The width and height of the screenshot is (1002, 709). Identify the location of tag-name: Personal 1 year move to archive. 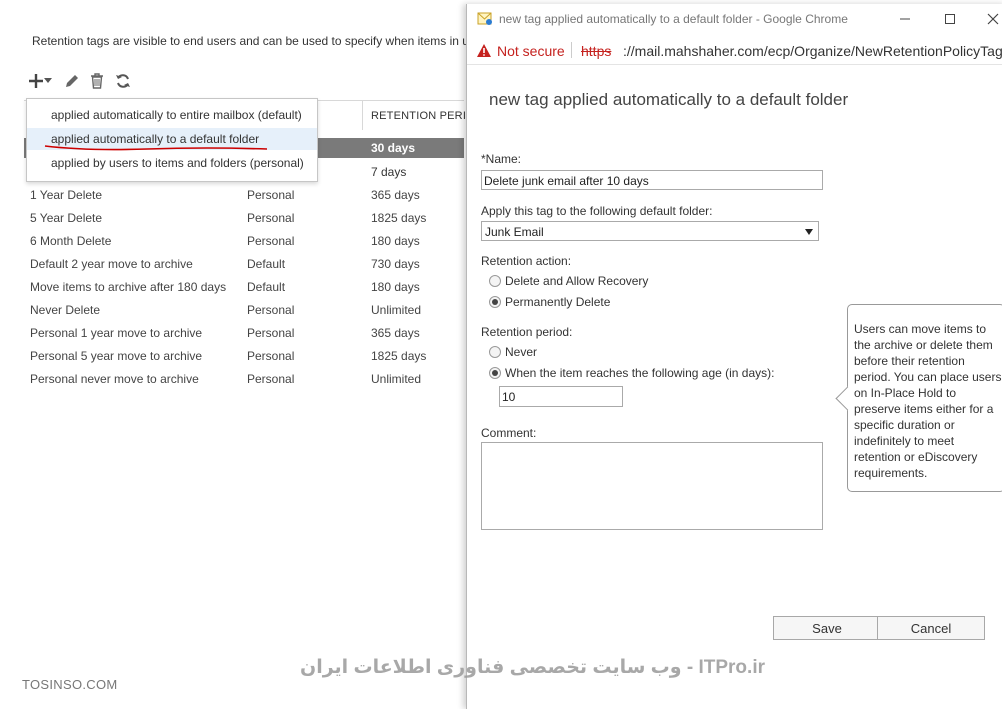
(116, 333).